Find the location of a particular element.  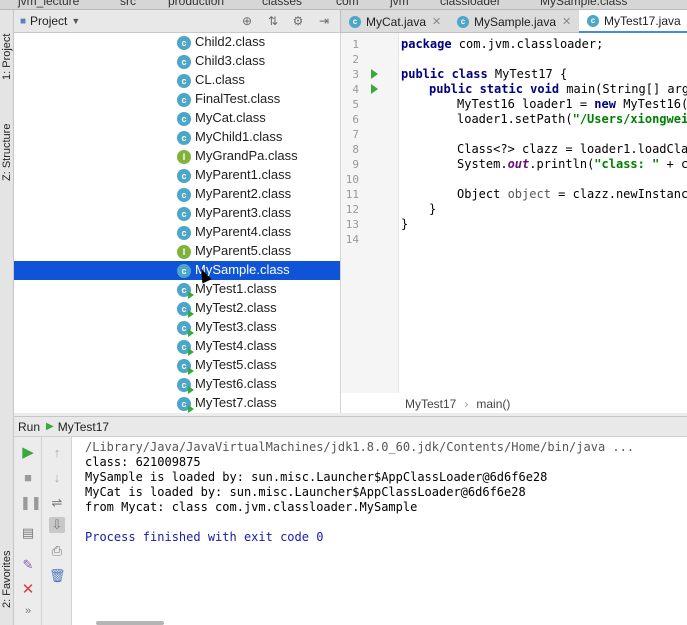

breadcrumb-method: main() is located at coordinates (493, 404).